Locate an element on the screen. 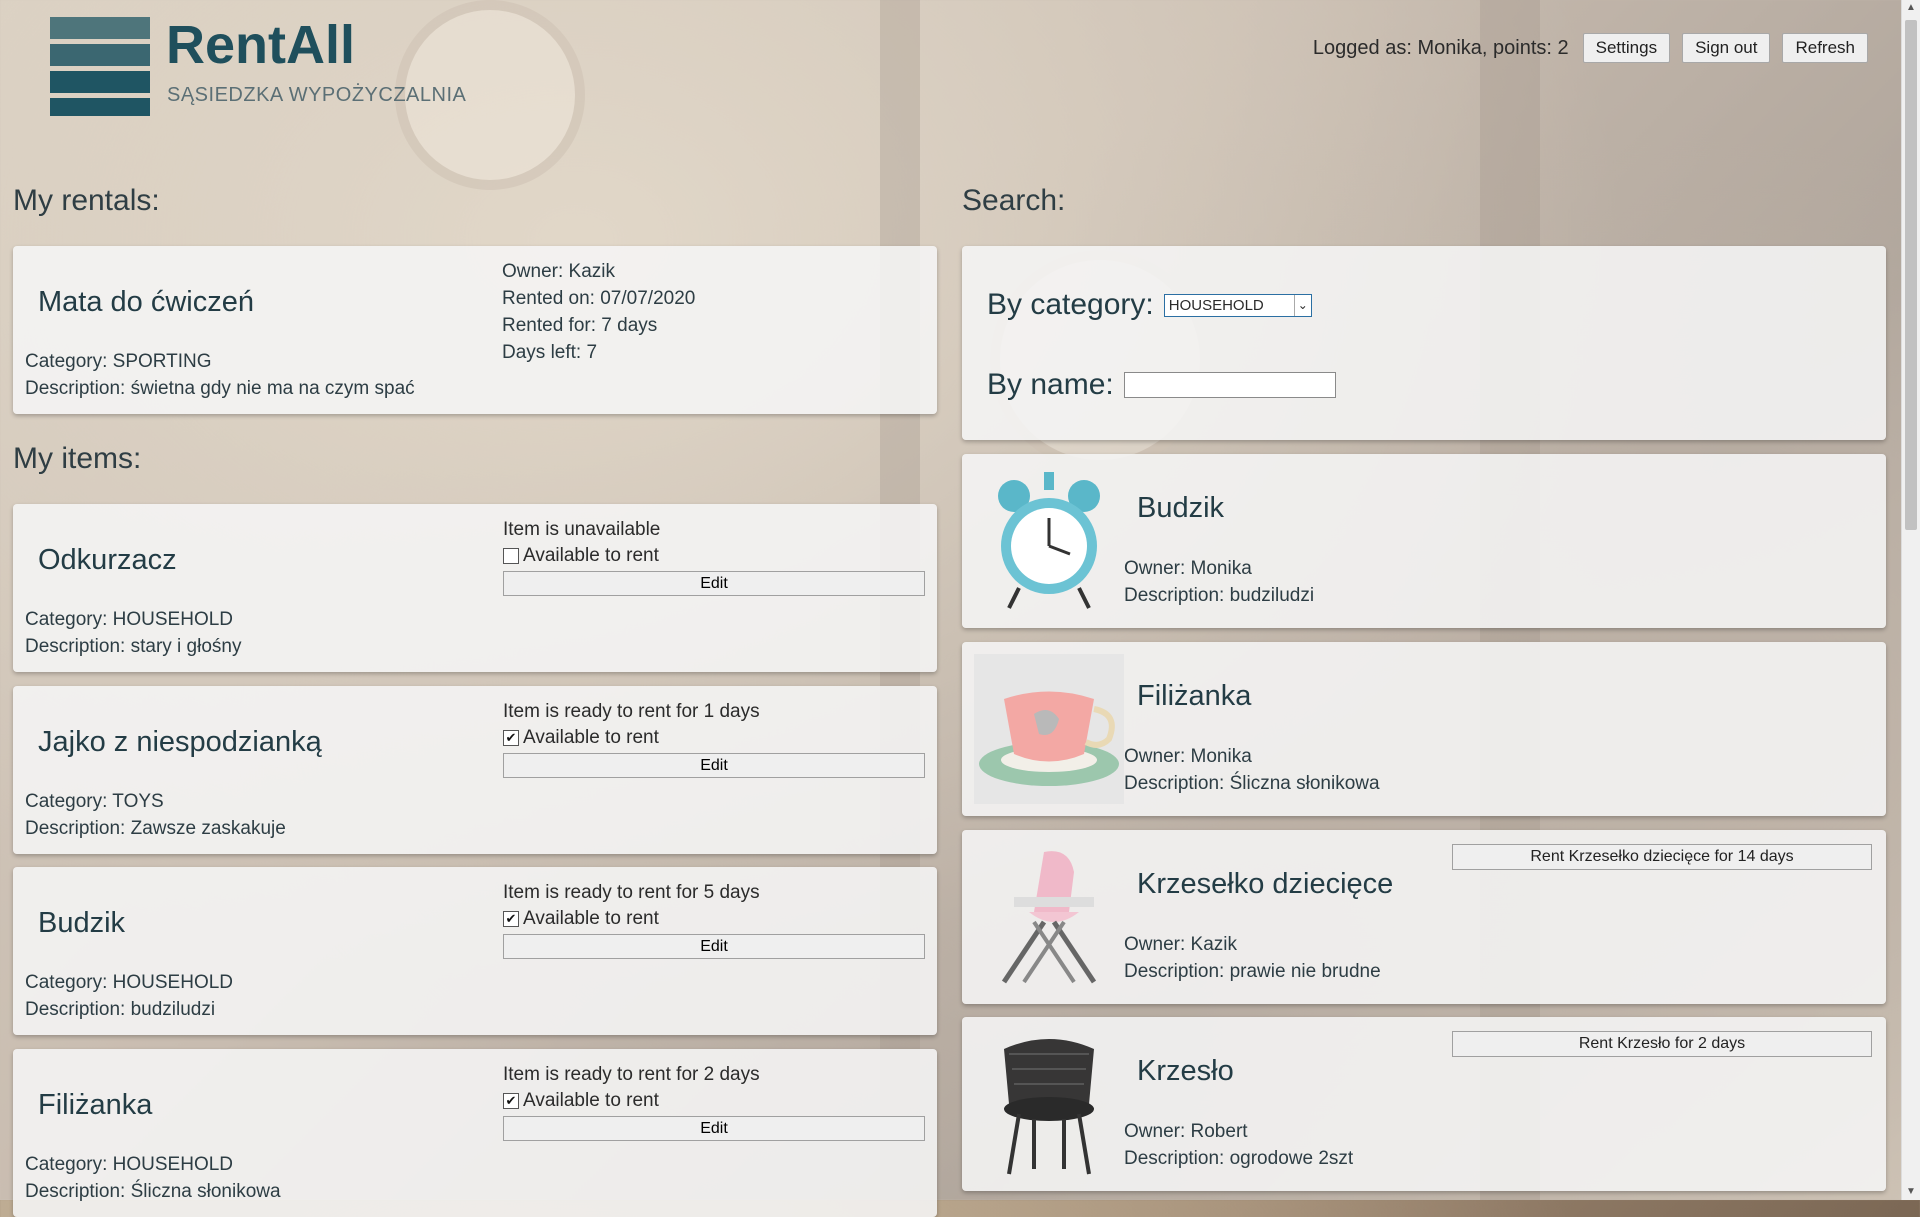 Image resolution: width=1920 pixels, height=1217 pixels. result-name: Budzik is located at coordinates (1181, 508).